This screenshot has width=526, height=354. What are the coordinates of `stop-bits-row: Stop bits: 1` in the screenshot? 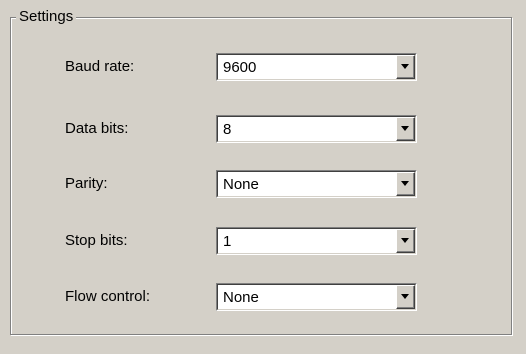 It's located at (263, 241).